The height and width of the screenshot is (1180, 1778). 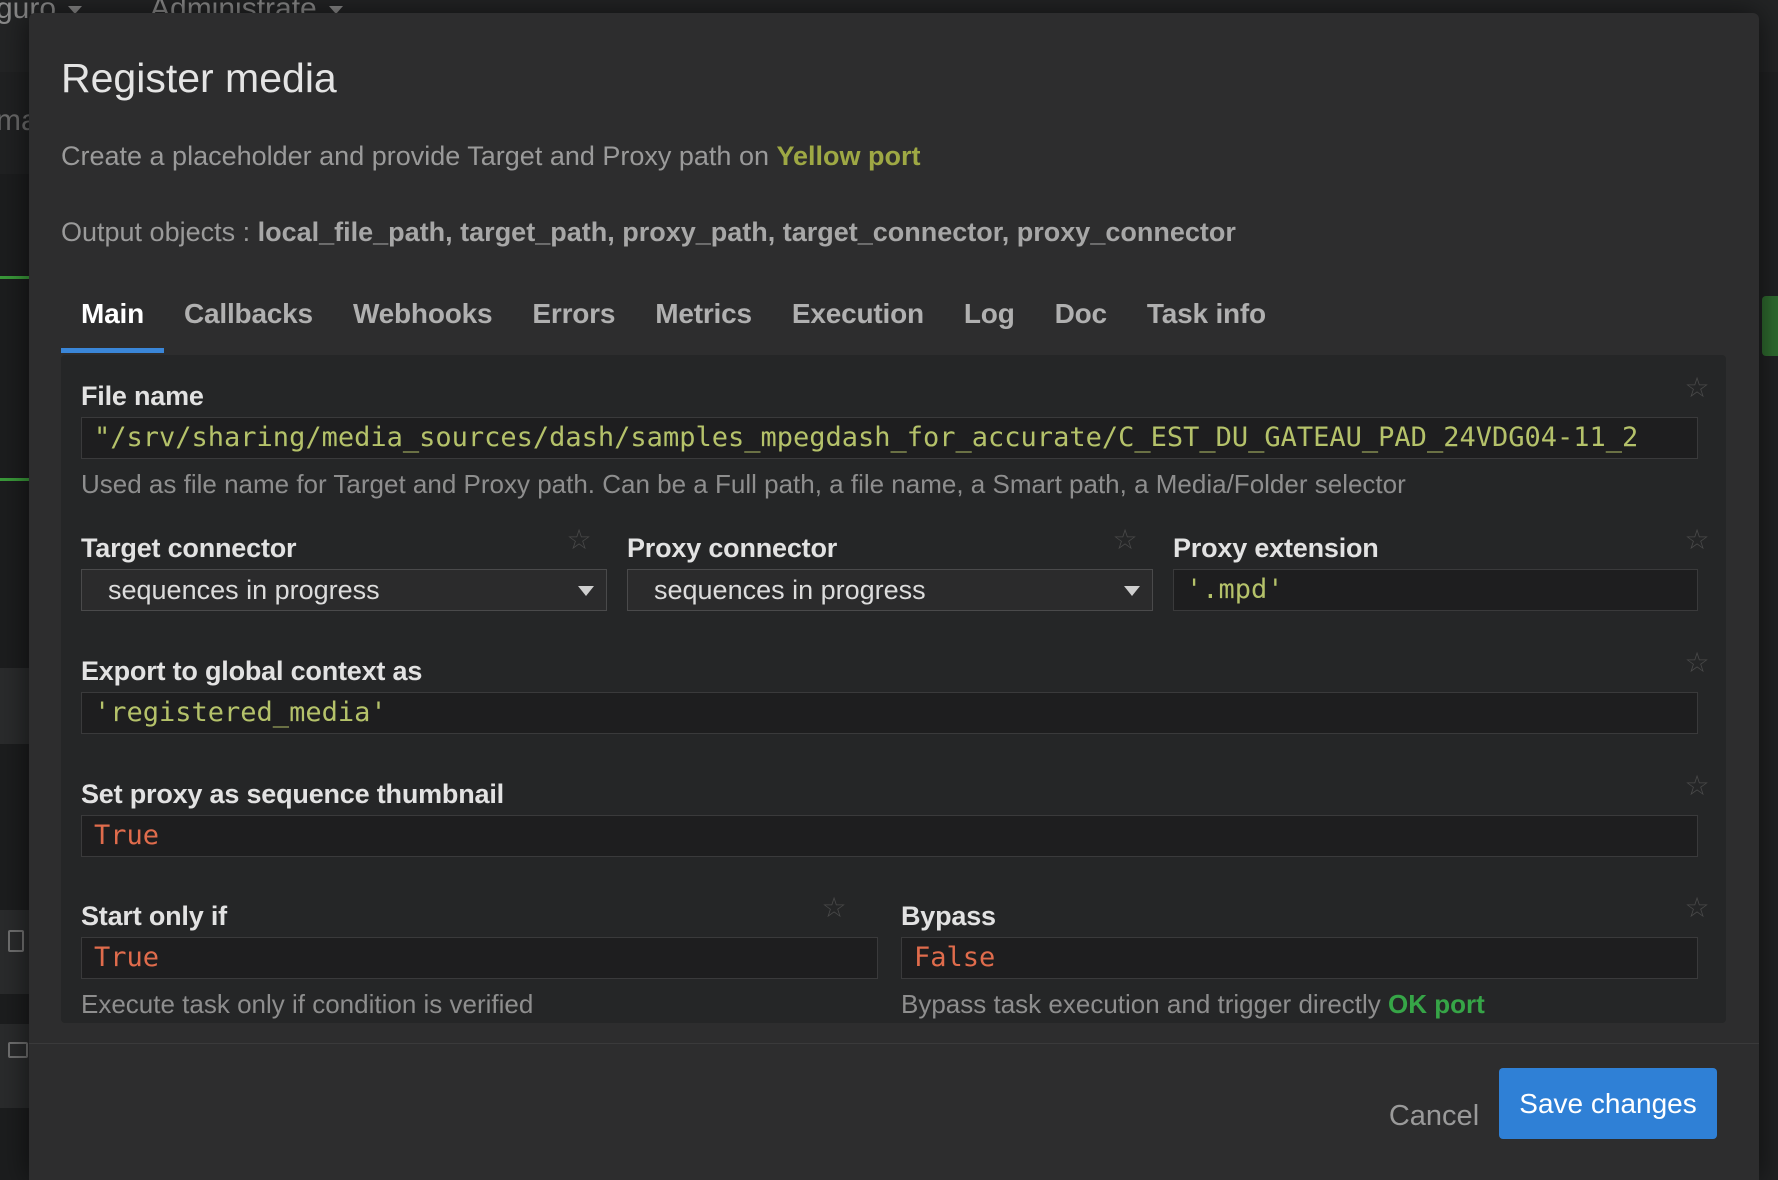 I want to click on proxy-extension-input: '.mpd', so click(x=1435, y=590).